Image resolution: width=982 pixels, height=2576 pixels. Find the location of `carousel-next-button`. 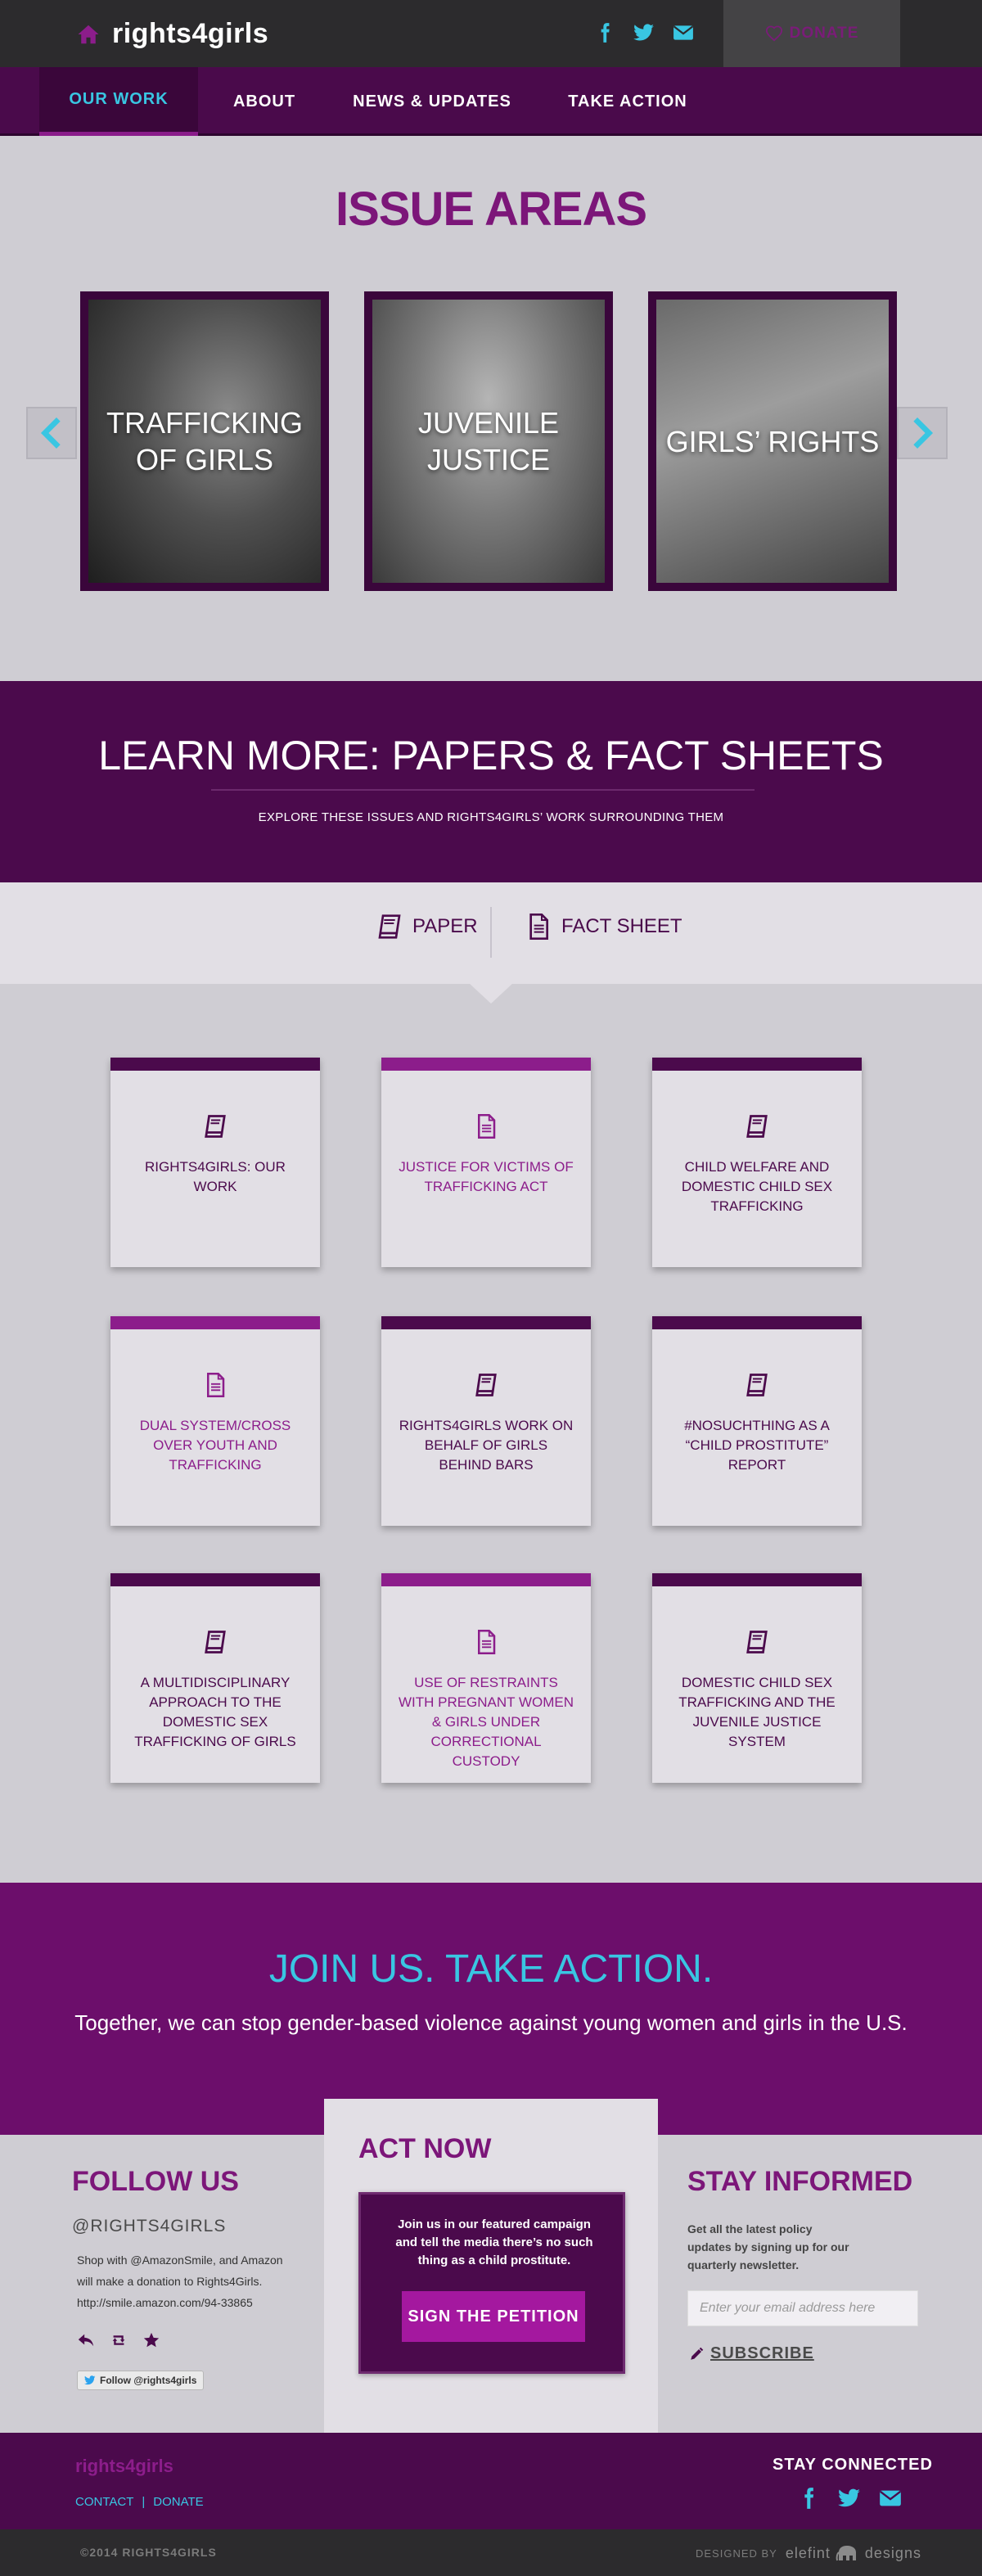

carousel-next-button is located at coordinates (923, 433).